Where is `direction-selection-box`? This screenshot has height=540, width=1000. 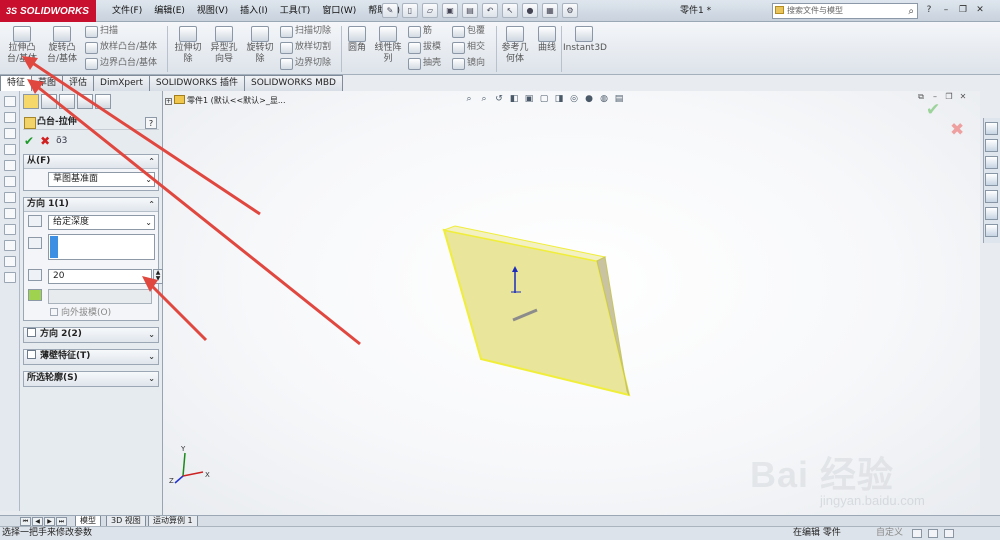
direction-selection-box is located at coordinates (101, 247).